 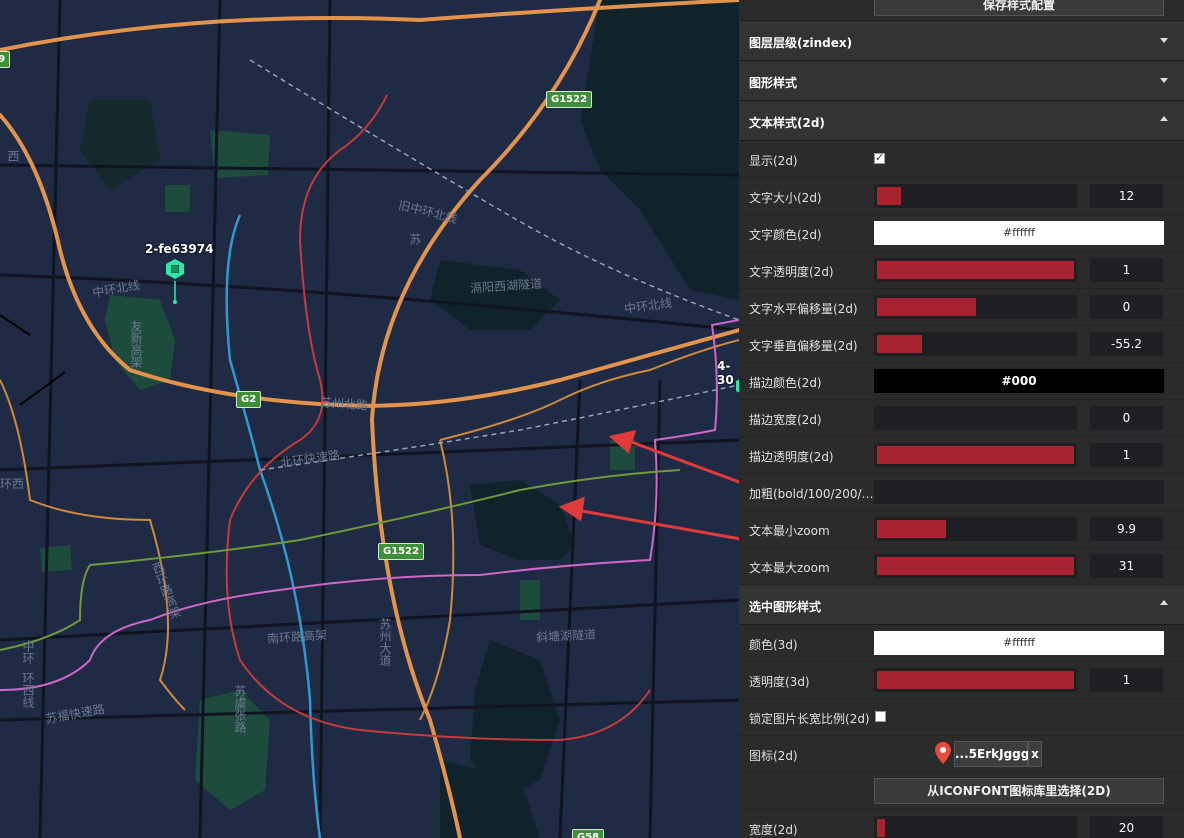 What do you see at coordinates (1019, 791) in the screenshot?
I see `iconfont-select-button: 从ICONFONT图标库里选择(2D)` at bounding box center [1019, 791].